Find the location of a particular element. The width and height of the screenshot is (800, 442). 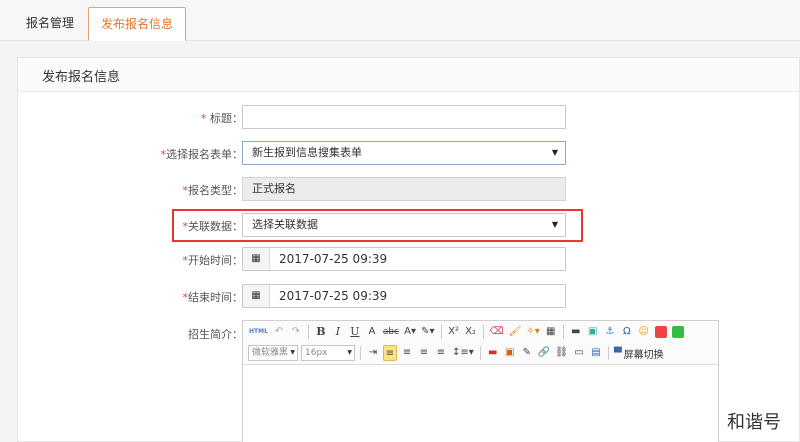

panel-header: 发布报名信息 is located at coordinates (408, 75).